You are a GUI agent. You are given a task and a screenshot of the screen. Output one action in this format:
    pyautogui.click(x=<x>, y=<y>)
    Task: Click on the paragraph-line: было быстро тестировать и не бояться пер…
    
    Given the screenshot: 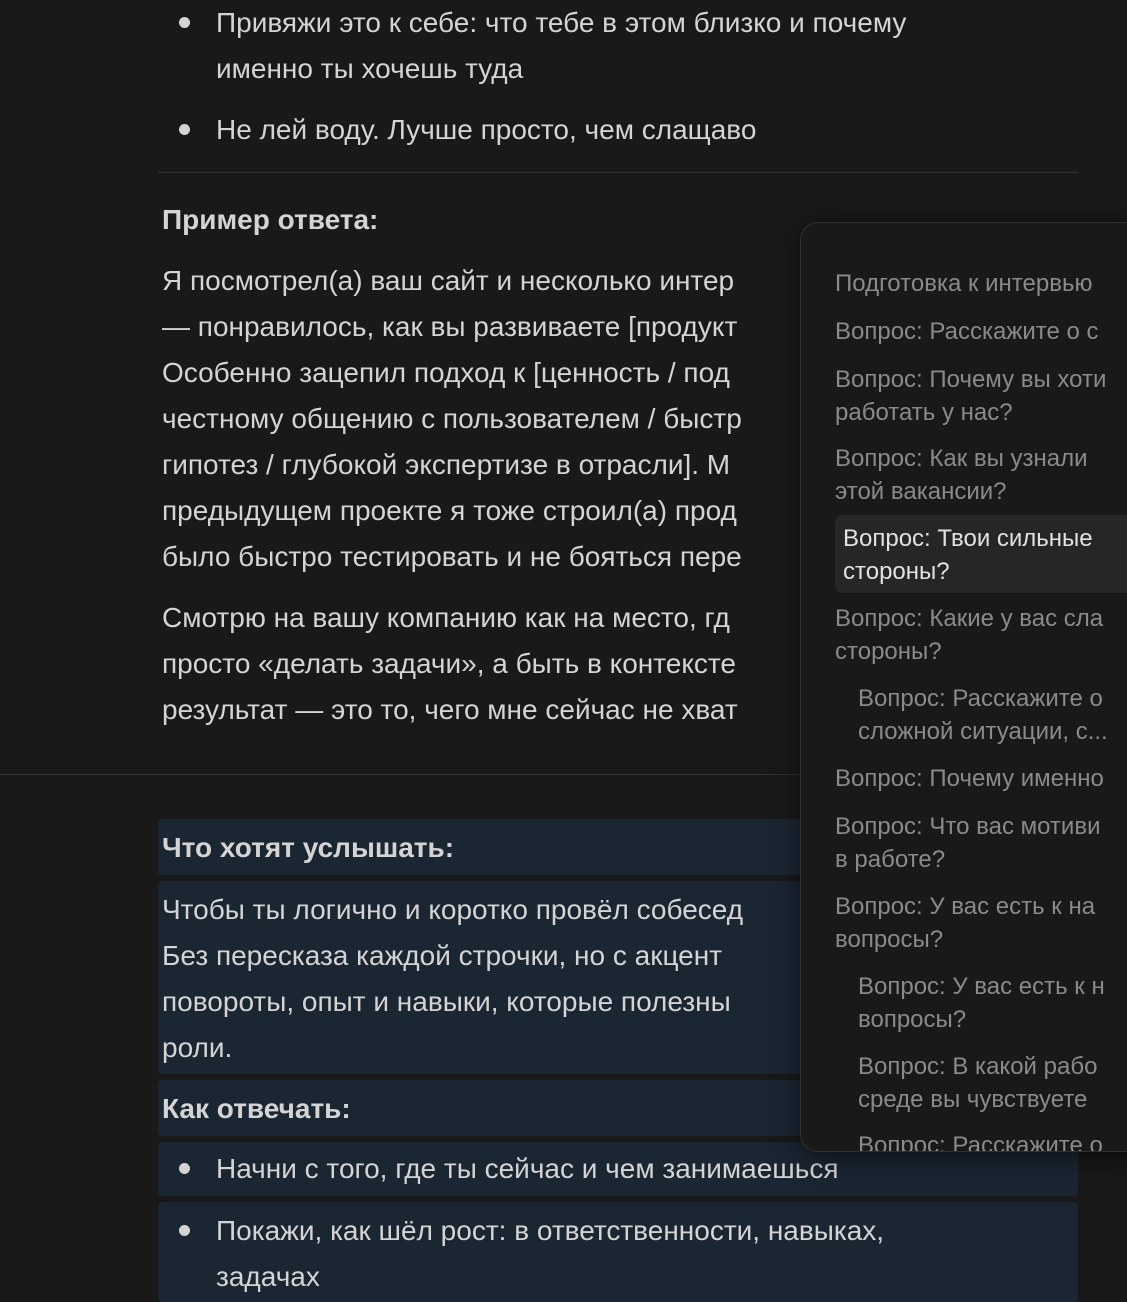 What is the action you would take?
    pyautogui.click(x=452, y=556)
    